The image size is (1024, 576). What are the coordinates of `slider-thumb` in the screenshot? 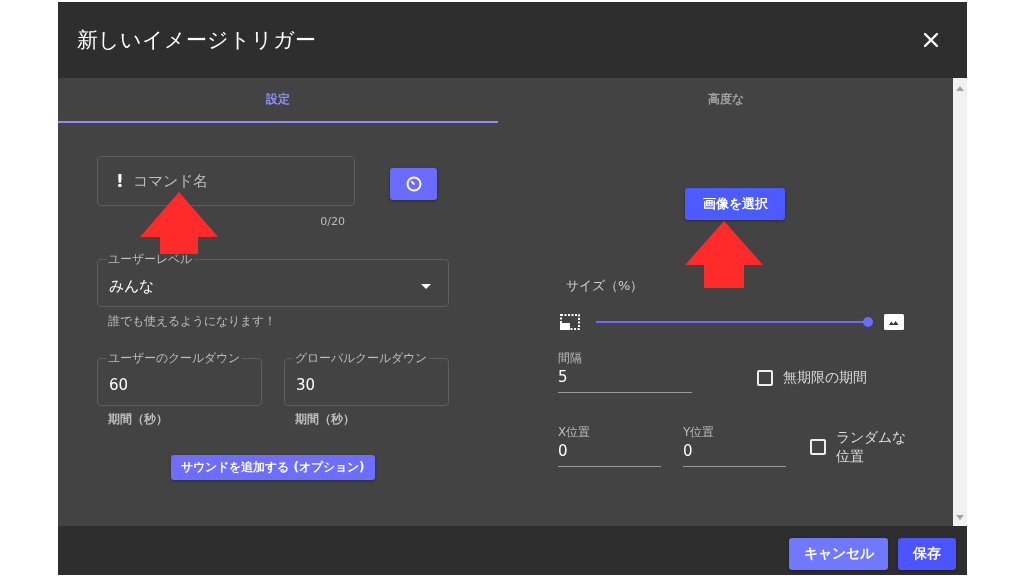 It's located at (868, 322).